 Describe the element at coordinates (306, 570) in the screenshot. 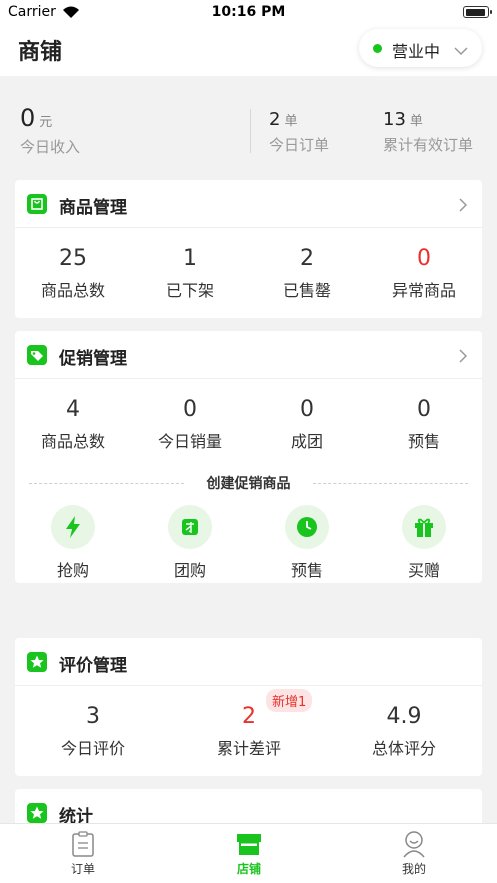

I see `tool-label: 预售` at that location.